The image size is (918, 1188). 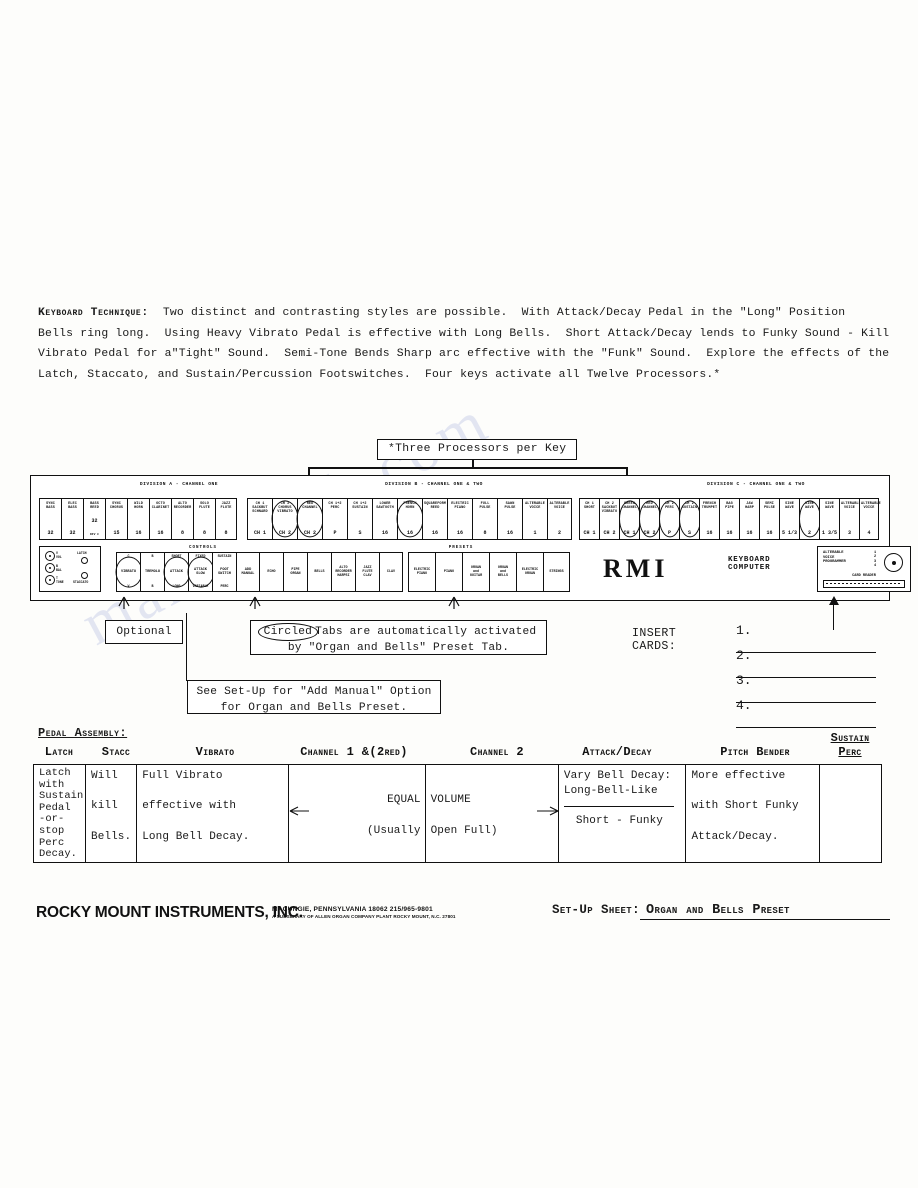 I want to click on panel-tab: ELEC BASS 32, so click(x=72, y=519).